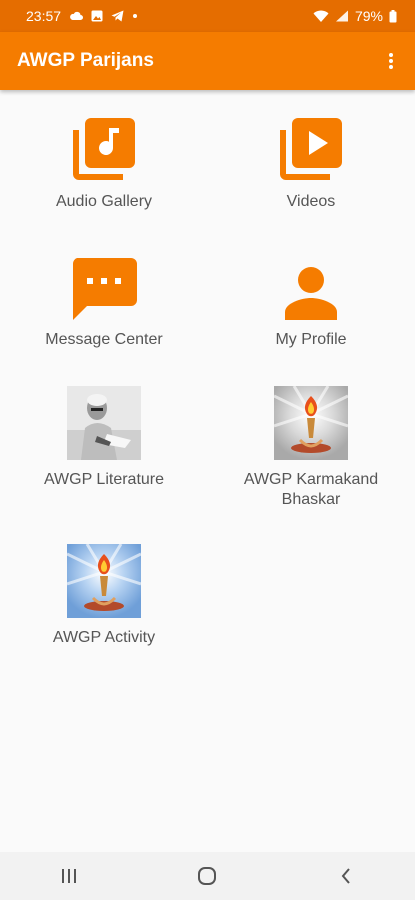 Image resolution: width=415 pixels, height=900 pixels. Describe the element at coordinates (311, 489) in the screenshot. I see `tile-label: AWGP Karmakand Bhaskar` at that location.